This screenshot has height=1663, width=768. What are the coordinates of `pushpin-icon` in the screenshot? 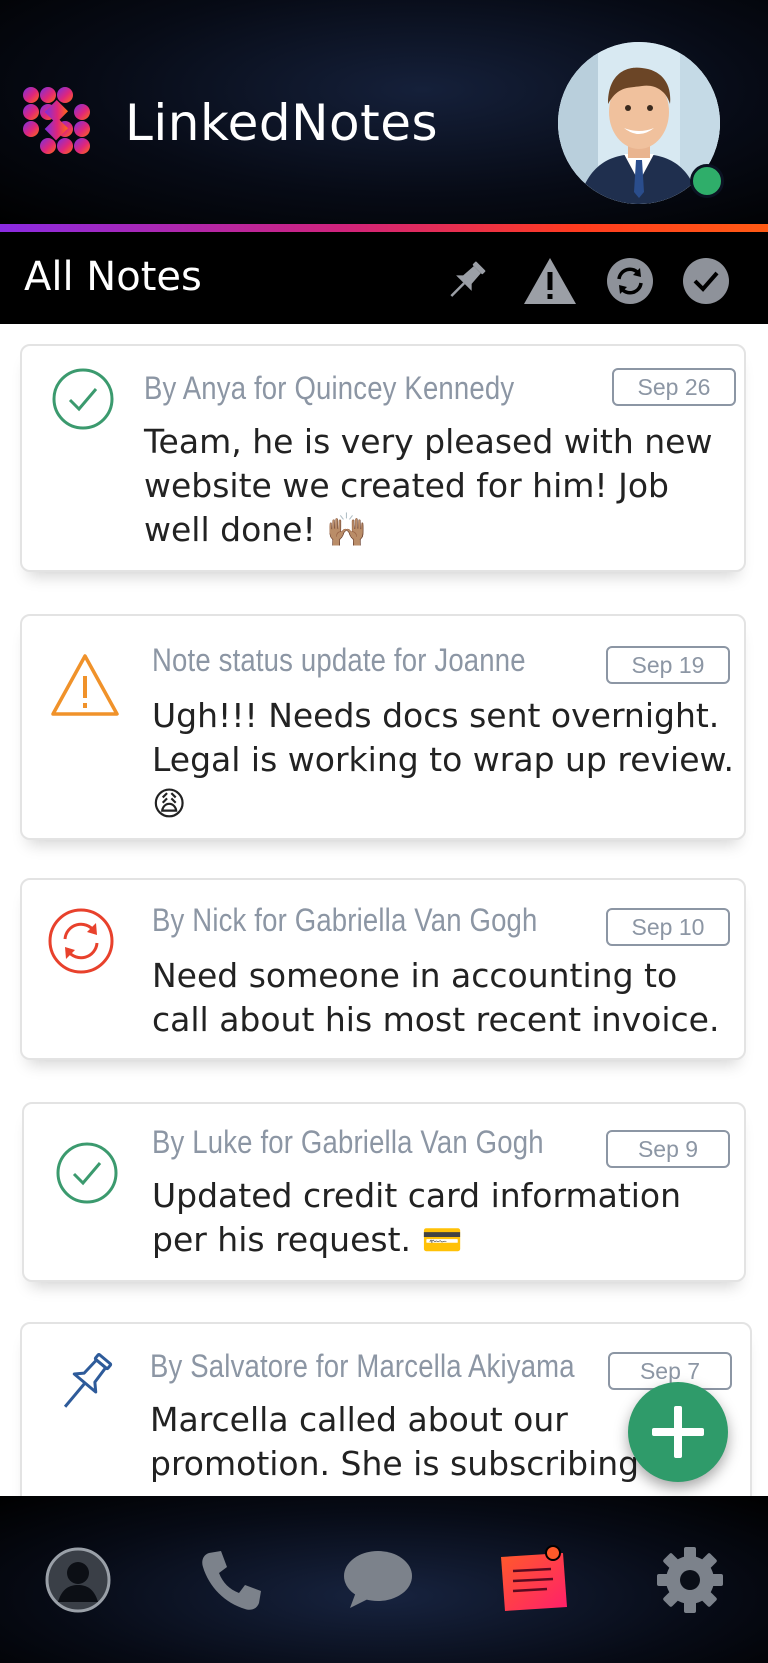 It's located at (468, 279).